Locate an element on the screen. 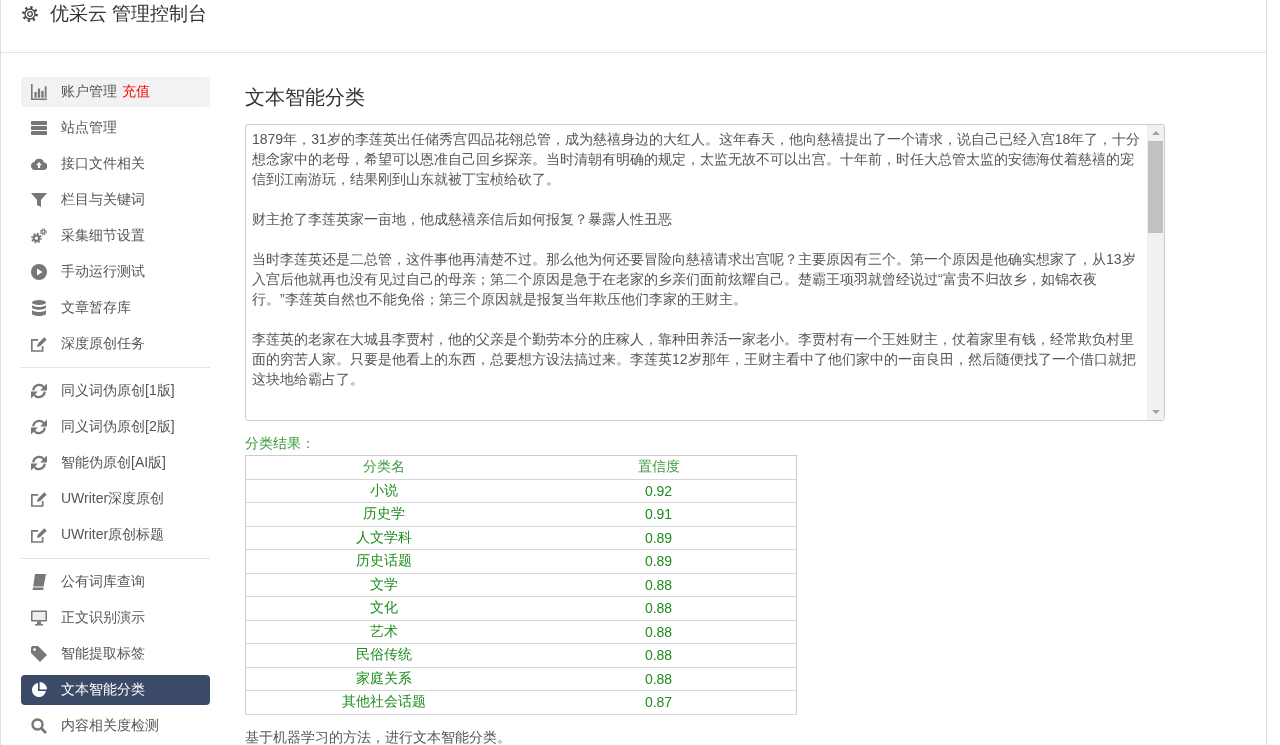 Image resolution: width=1280 pixels, height=745 pixels. table-cell: 艺术 is located at coordinates (383, 632).